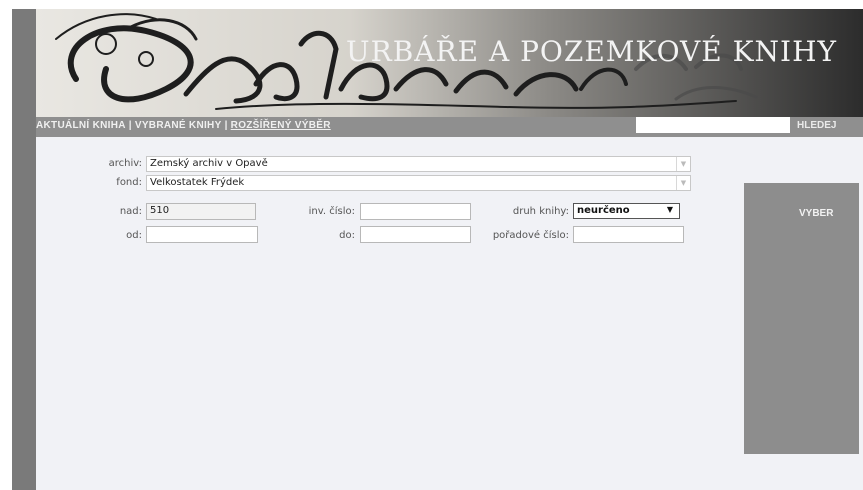  I want to click on fond-select-value: Velkostatek Frýdek, so click(197, 182).